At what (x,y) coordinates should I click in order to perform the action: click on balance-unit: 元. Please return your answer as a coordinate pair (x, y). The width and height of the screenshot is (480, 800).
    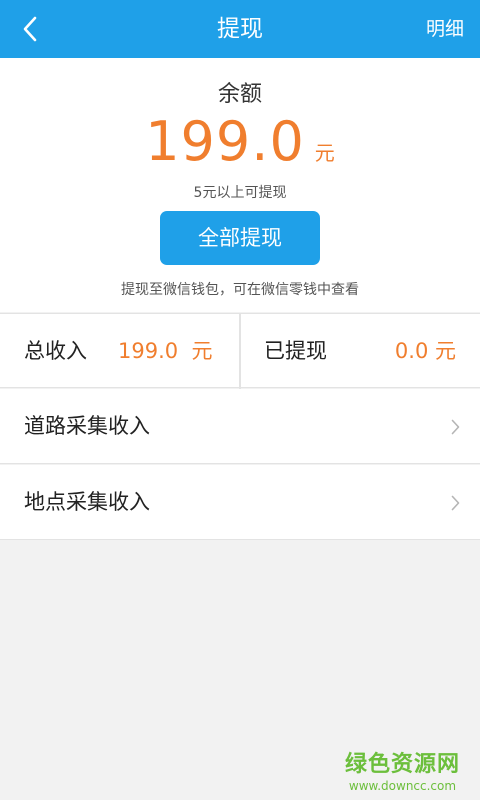
    Looking at the image, I should click on (324, 153).